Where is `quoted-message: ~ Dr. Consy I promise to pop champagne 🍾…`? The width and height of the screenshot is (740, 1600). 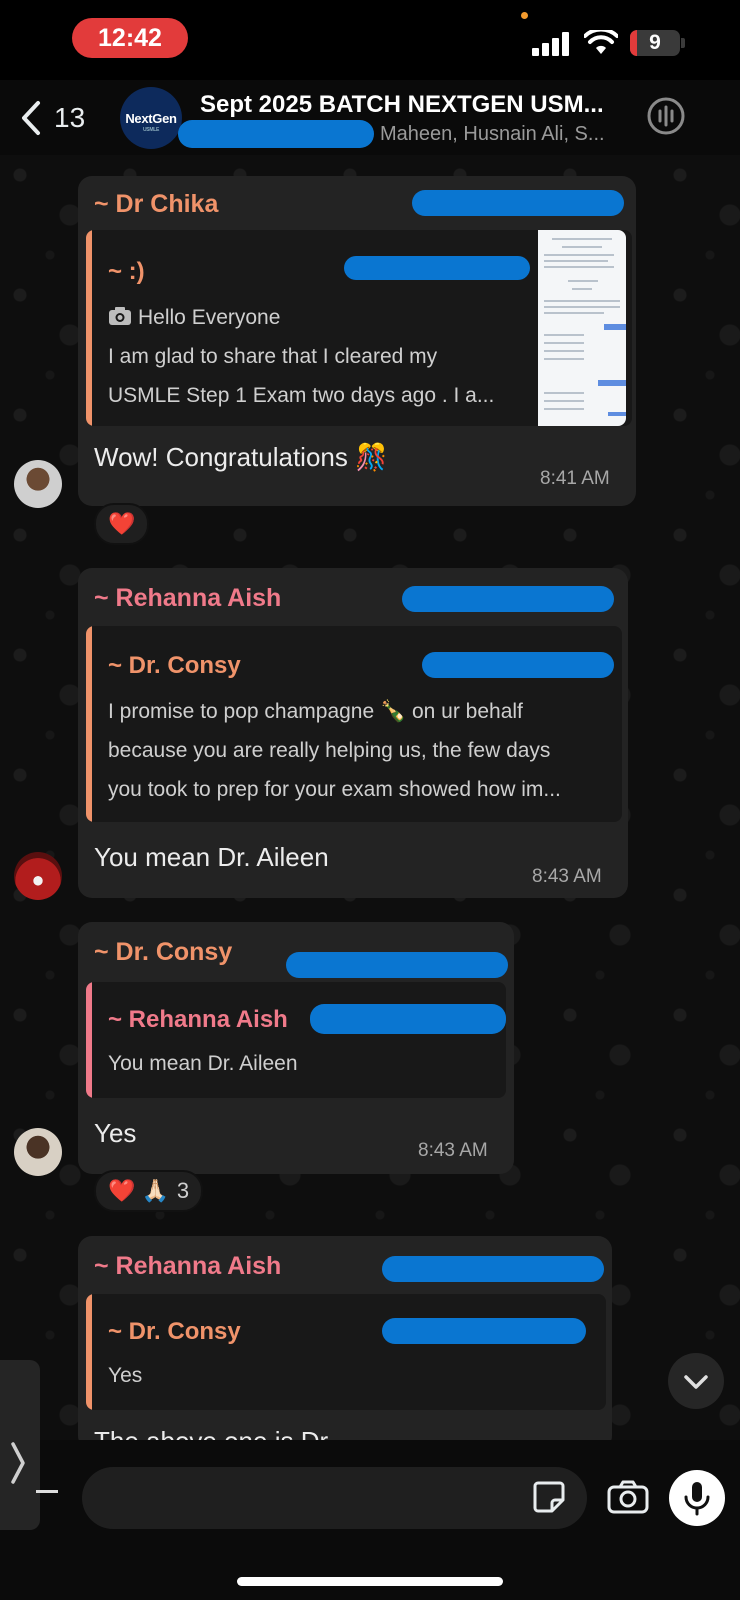
quoted-message: ~ Dr. Consy I promise to pop champagne 🍾… is located at coordinates (354, 724).